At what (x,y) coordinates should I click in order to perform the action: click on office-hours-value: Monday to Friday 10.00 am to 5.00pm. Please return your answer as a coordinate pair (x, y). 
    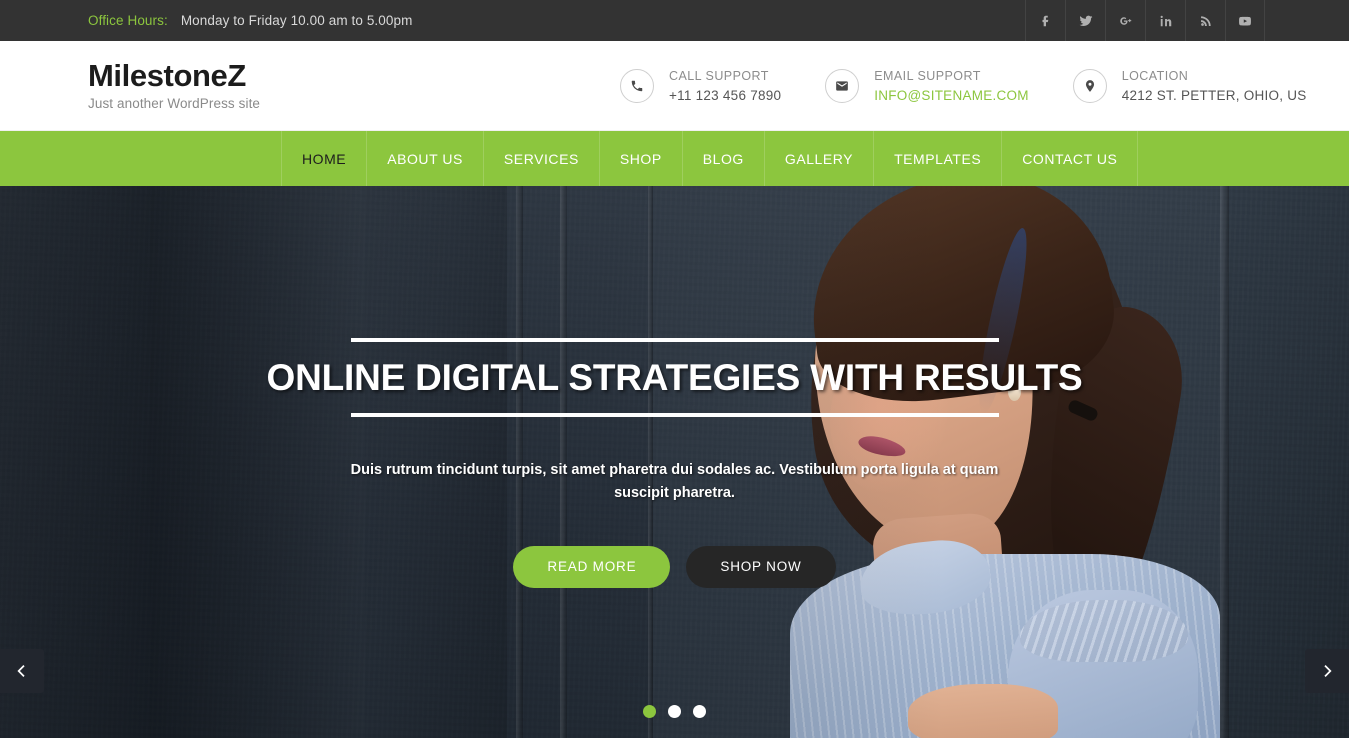
    Looking at the image, I should click on (296, 20).